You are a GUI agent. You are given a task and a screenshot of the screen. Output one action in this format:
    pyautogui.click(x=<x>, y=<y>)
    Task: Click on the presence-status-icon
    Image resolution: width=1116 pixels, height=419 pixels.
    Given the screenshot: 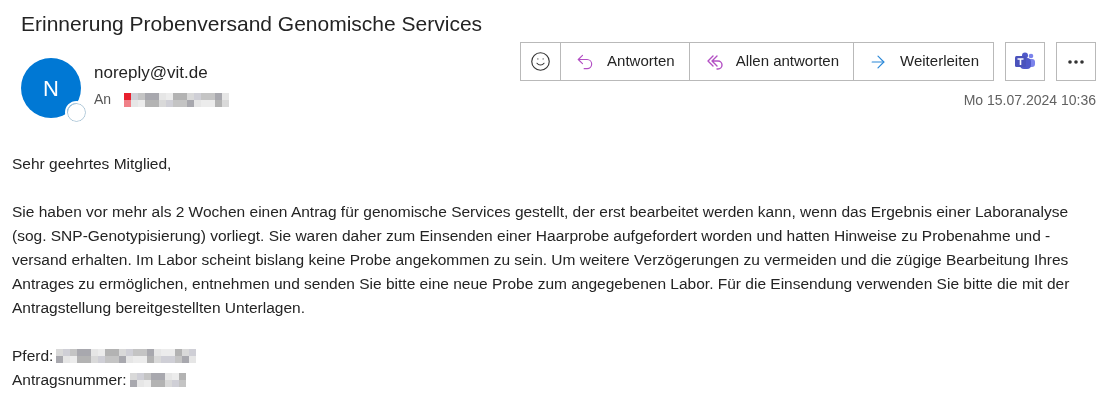 What is the action you would take?
    pyautogui.click(x=76, y=112)
    